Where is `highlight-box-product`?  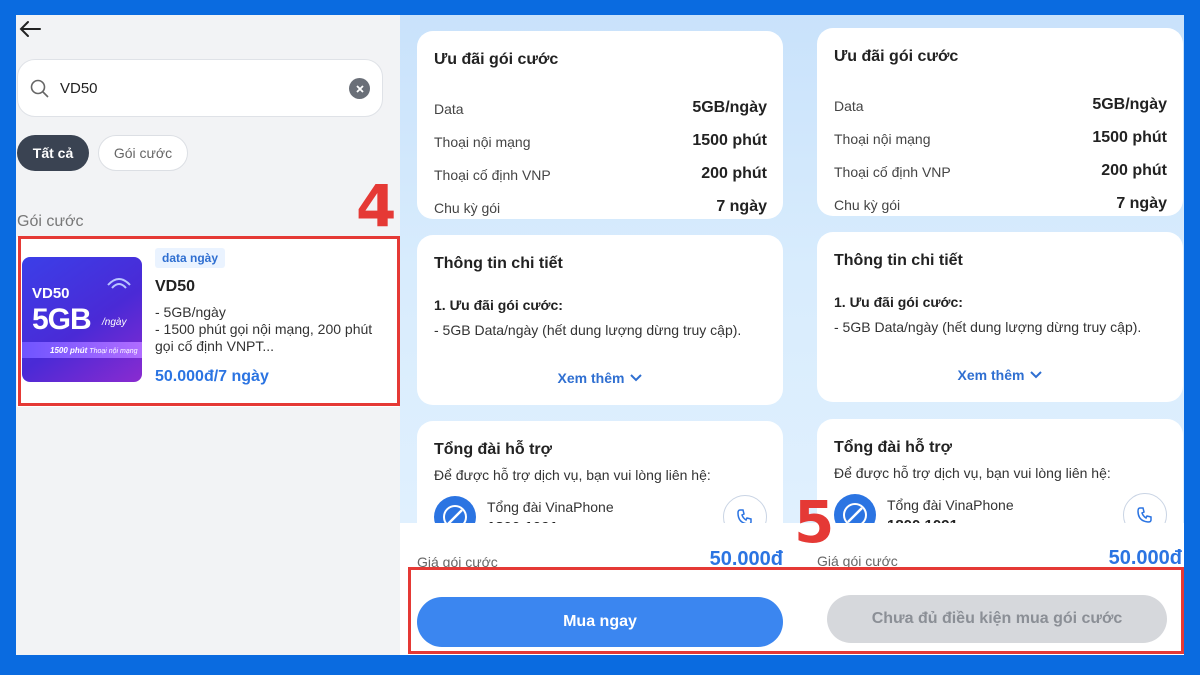 highlight-box-product is located at coordinates (209, 321).